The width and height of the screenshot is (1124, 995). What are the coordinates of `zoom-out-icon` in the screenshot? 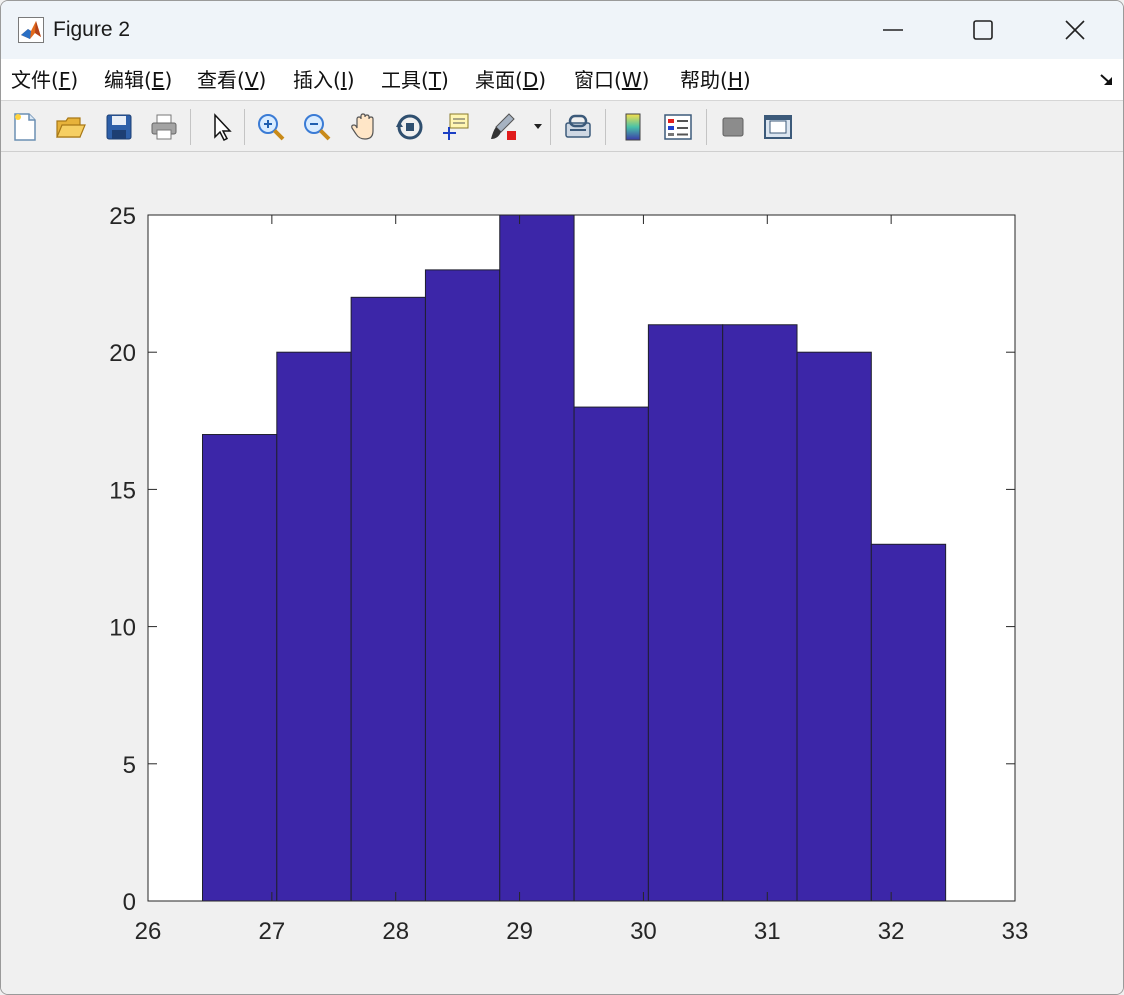 It's located at (317, 127).